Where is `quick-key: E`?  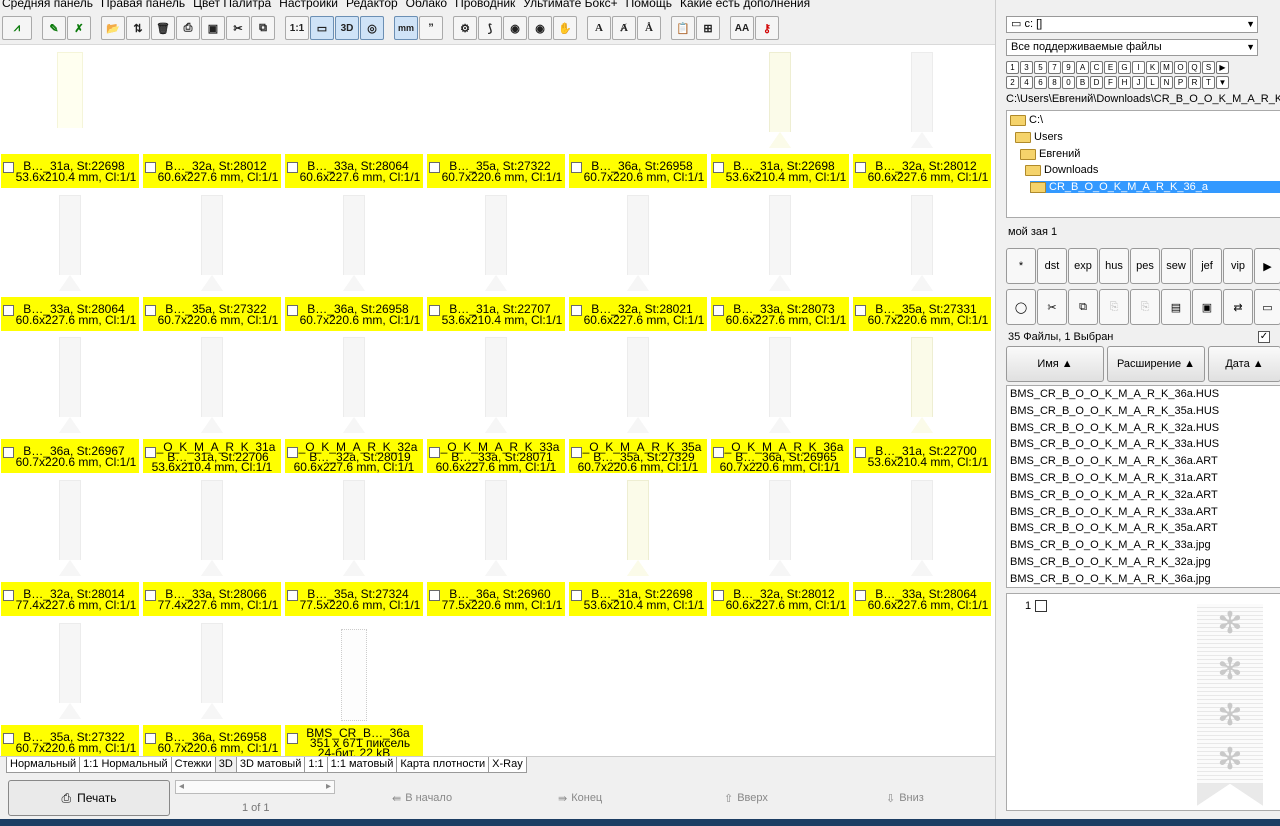 quick-key: E is located at coordinates (1110, 67).